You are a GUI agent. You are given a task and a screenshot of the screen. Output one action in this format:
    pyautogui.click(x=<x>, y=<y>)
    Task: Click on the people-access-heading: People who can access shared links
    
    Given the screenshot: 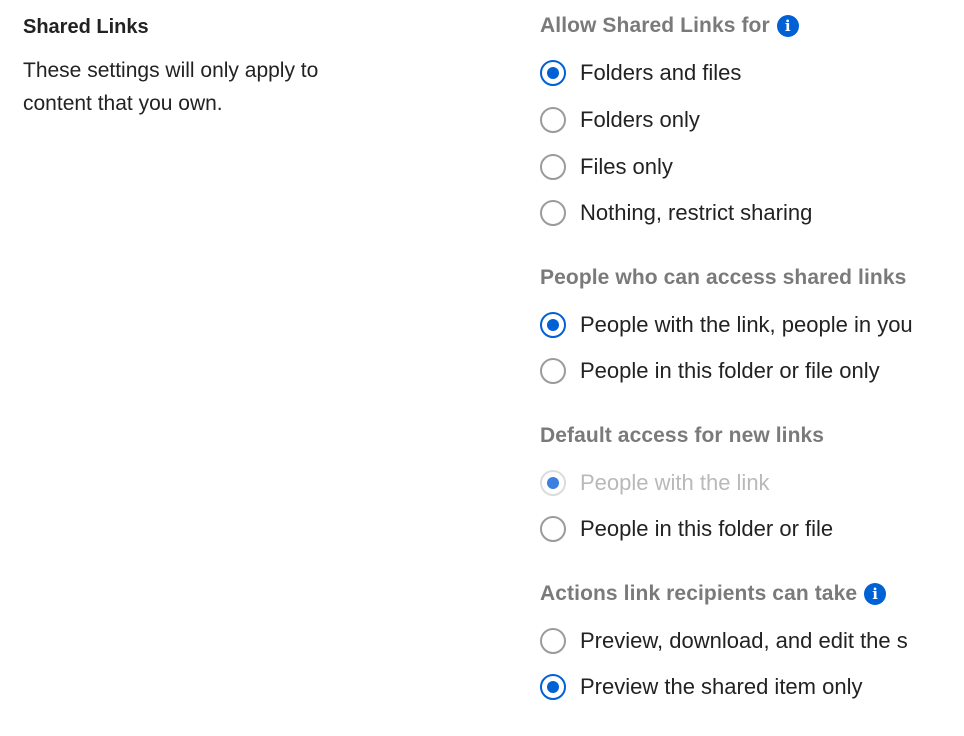 What is the action you would take?
    pyautogui.click(x=723, y=278)
    